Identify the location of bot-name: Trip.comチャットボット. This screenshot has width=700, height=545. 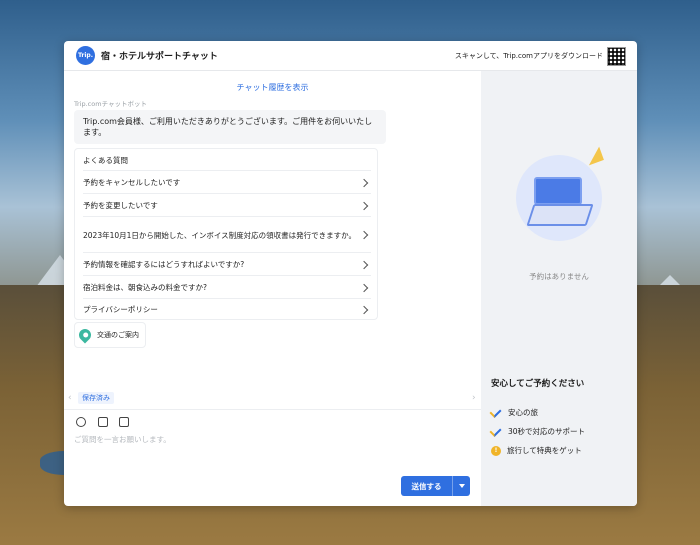
(111, 104).